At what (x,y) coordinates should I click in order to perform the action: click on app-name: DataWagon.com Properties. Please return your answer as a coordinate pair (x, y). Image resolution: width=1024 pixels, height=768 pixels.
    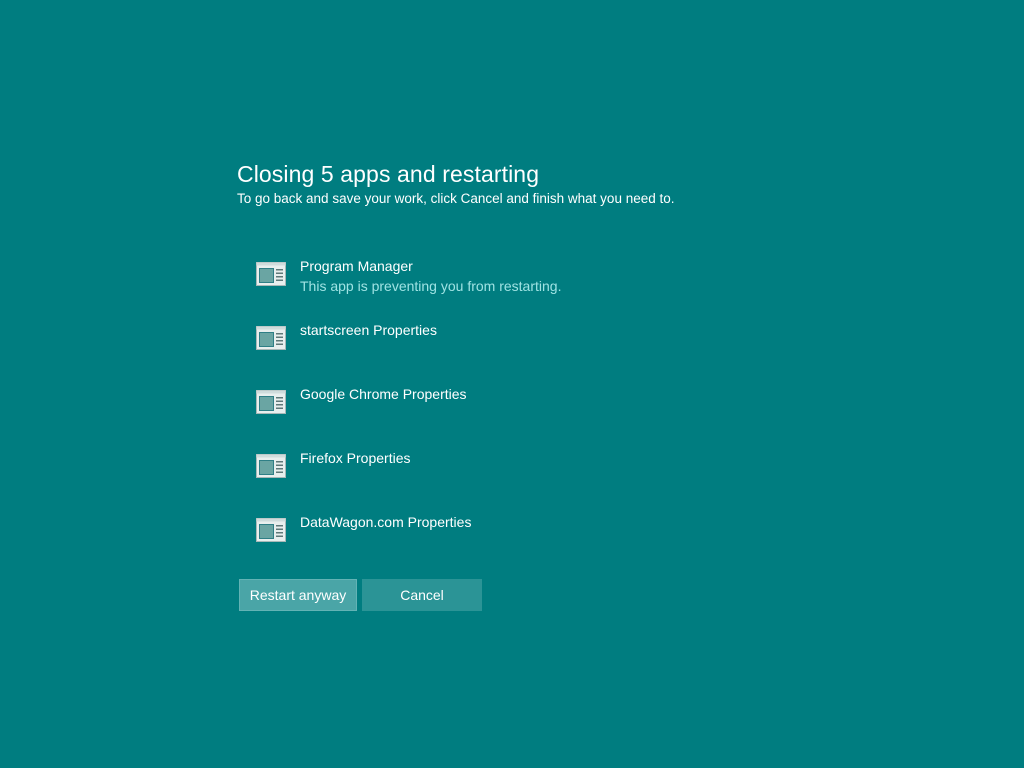
    Looking at the image, I should click on (386, 522).